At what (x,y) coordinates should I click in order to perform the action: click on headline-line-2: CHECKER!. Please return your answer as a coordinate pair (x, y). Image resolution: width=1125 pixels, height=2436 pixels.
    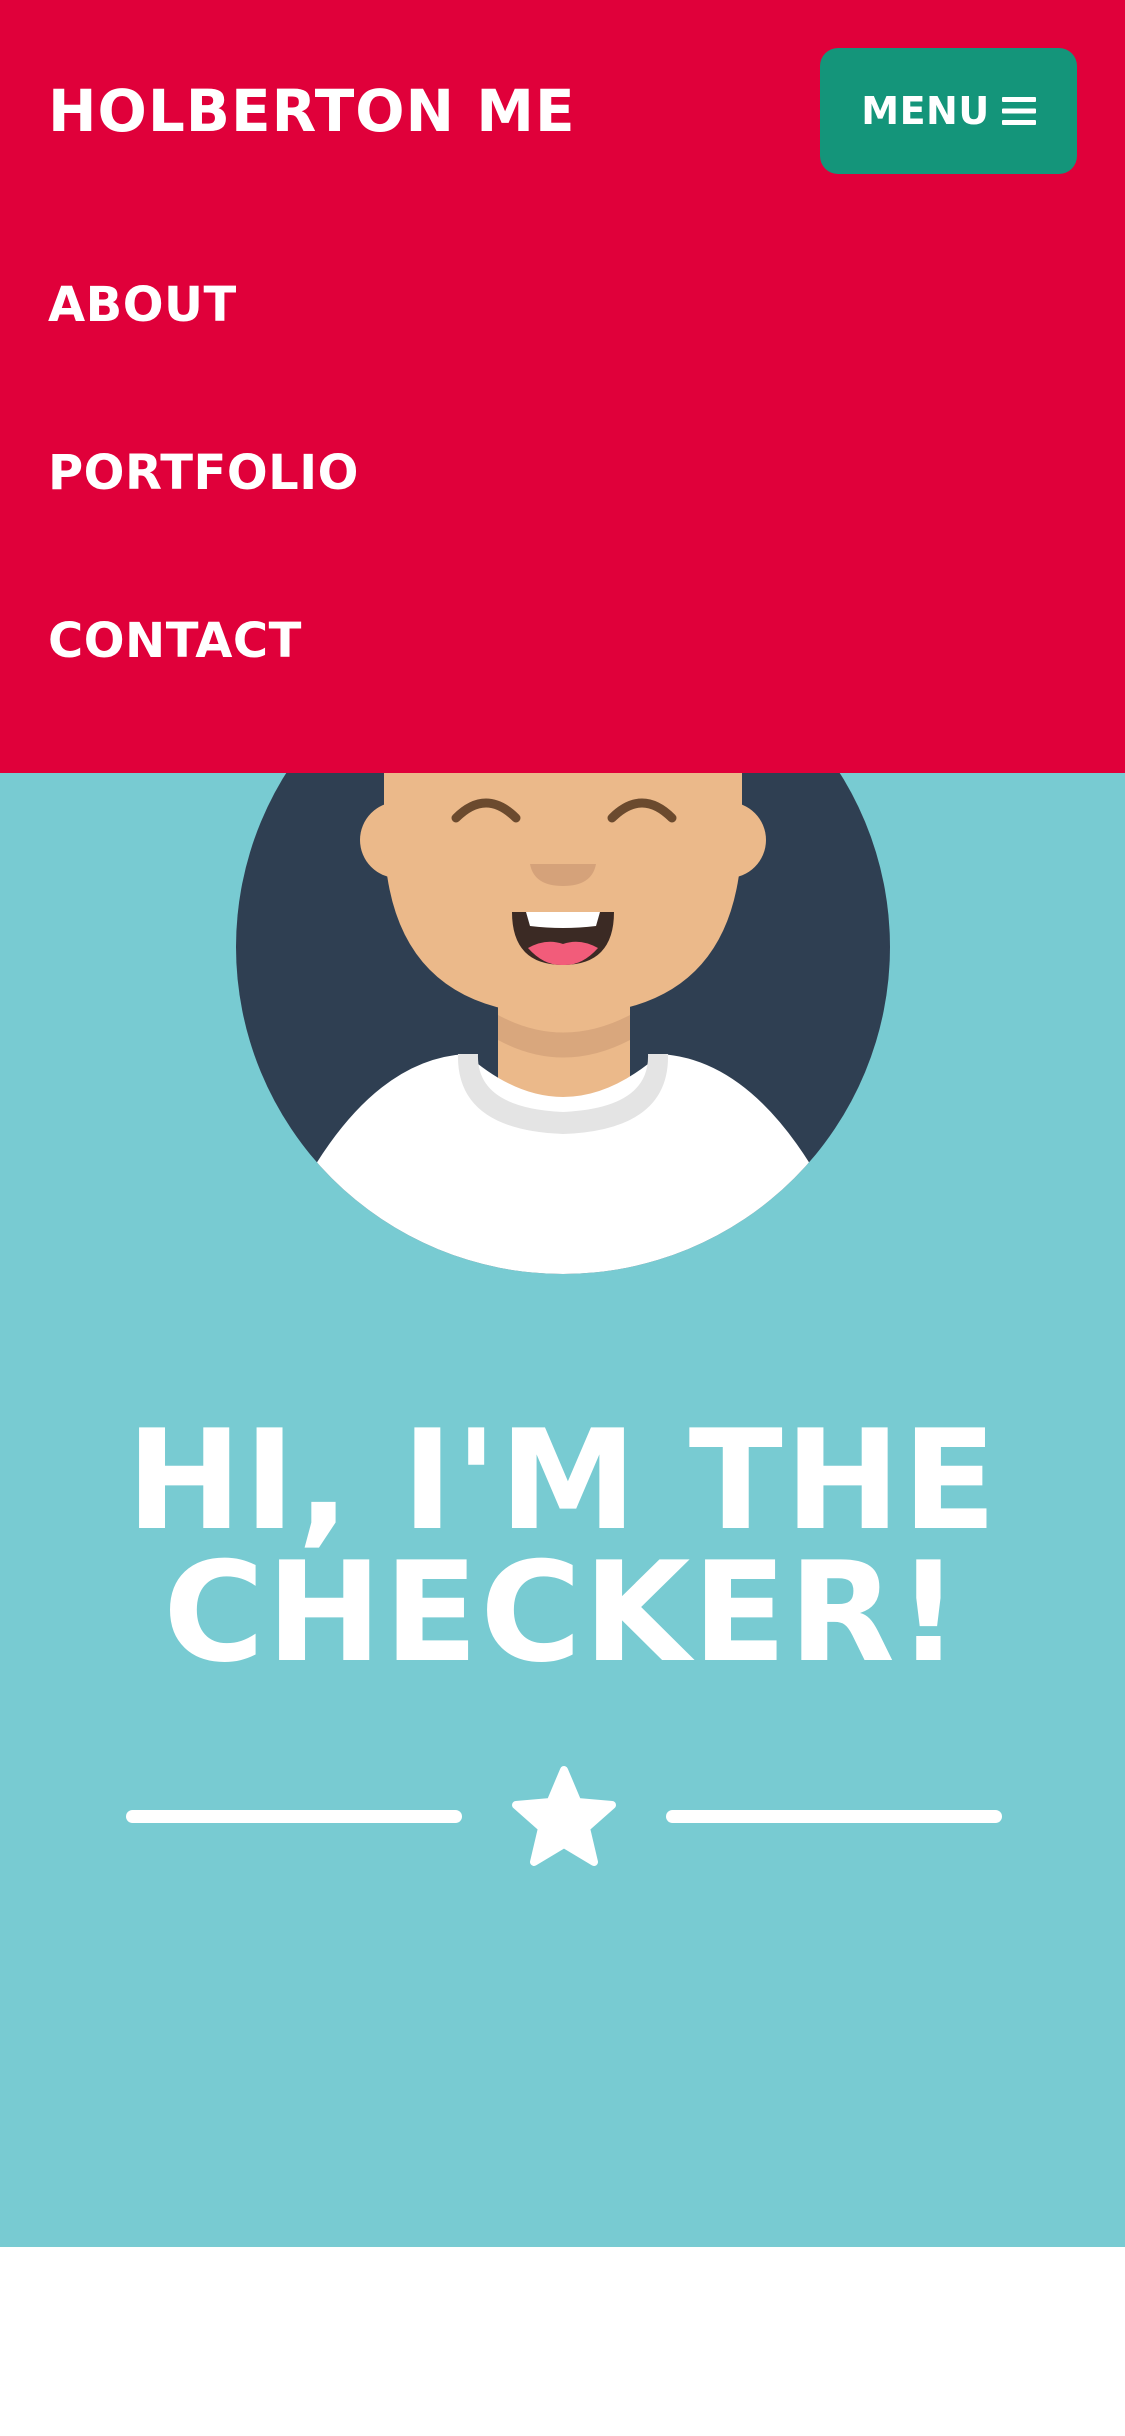
    Looking at the image, I should click on (562, 1612).